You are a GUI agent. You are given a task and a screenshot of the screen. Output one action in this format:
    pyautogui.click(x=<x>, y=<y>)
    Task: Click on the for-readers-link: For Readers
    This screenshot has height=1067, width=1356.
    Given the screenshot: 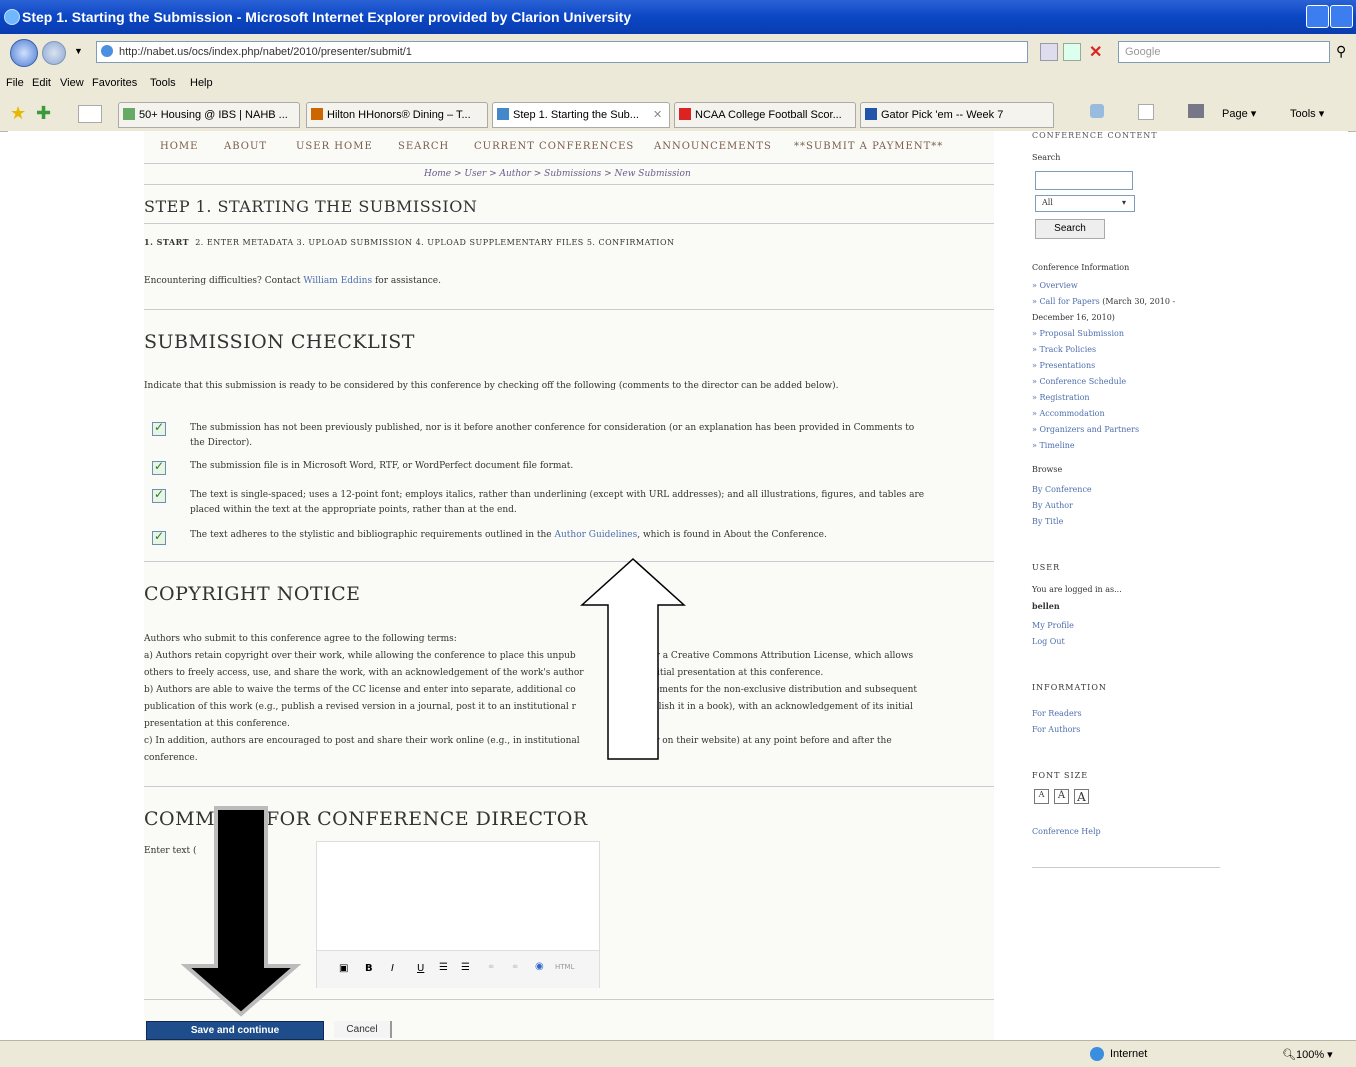 What is the action you would take?
    pyautogui.click(x=1057, y=713)
    